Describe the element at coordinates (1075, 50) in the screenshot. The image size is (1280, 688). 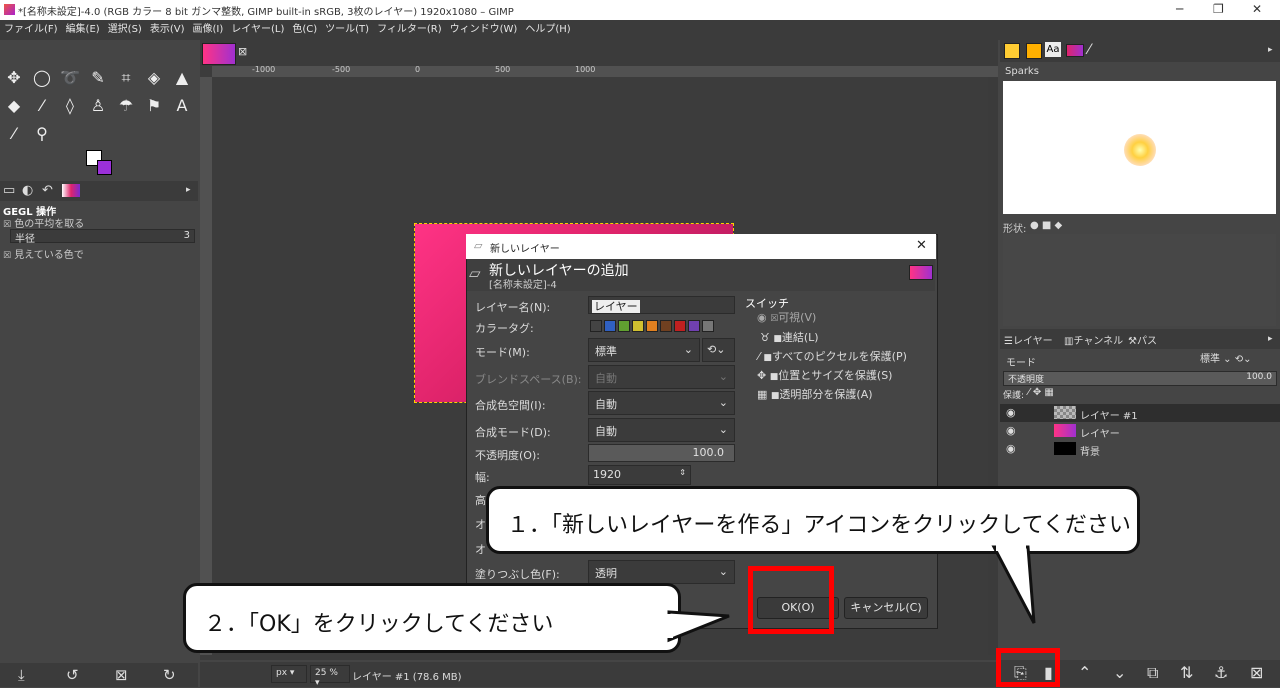
I see `gradient-tab-icon` at that location.